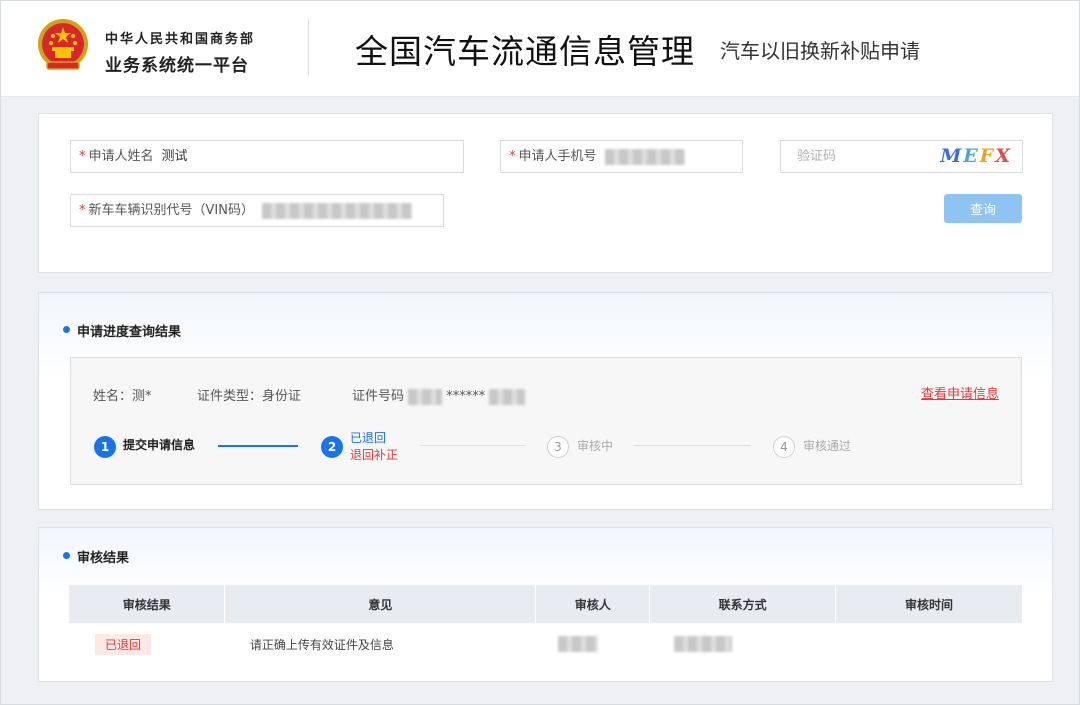  Describe the element at coordinates (929, 644) in the screenshot. I see `time-cell` at that location.